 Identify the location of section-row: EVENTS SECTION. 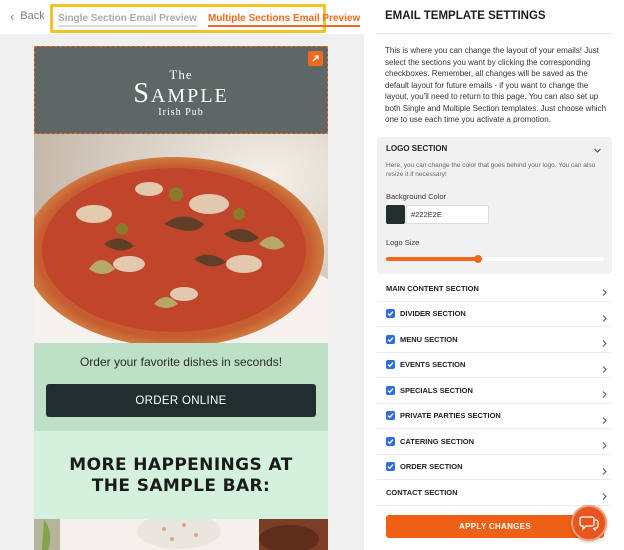
(494, 366).